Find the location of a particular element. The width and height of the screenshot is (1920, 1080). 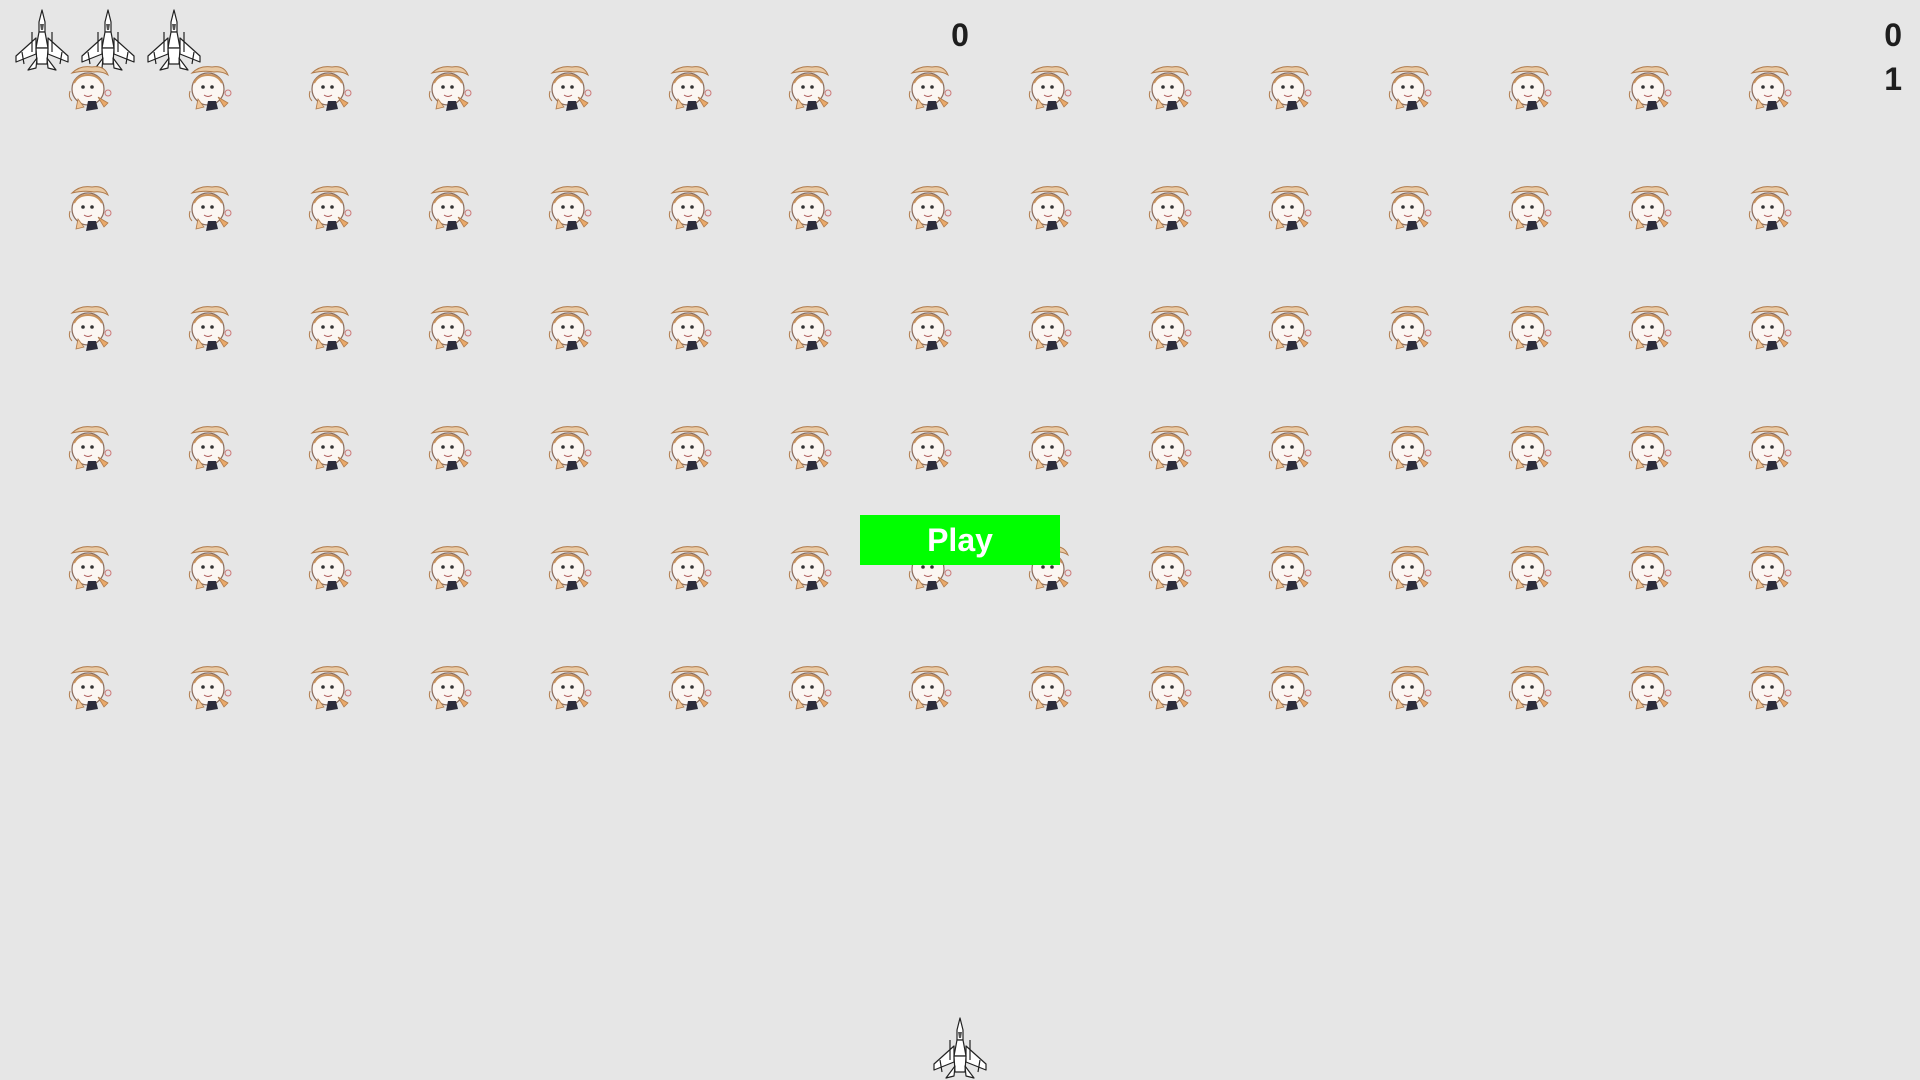

player-ship-icon is located at coordinates (960, 1048).